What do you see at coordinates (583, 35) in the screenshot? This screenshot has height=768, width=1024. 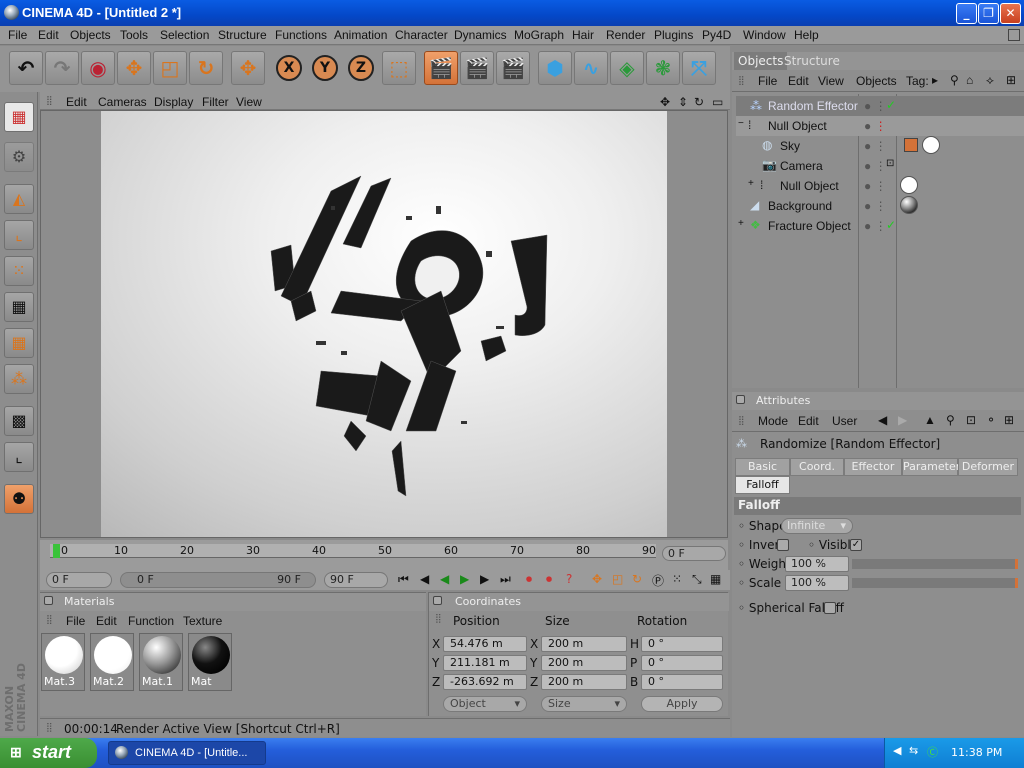 I see `menu-hair: Hair` at bounding box center [583, 35].